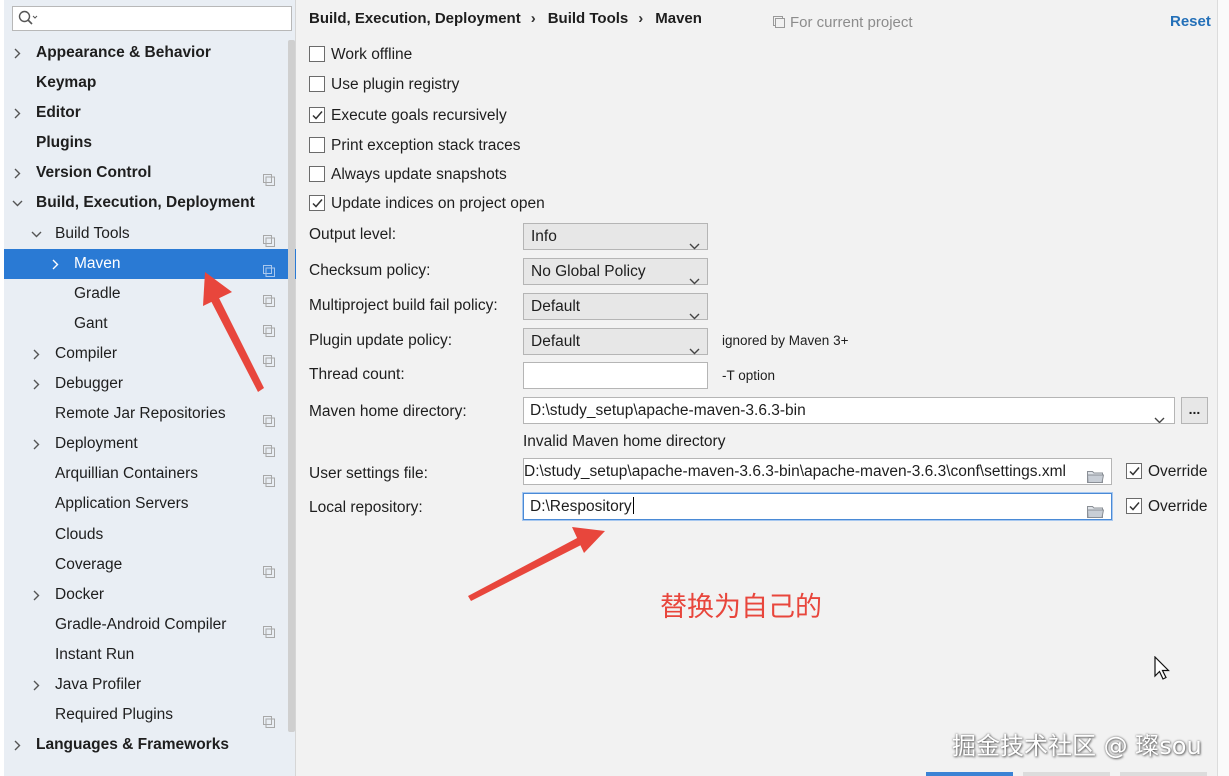 Image resolution: width=1229 pixels, height=776 pixels. Describe the element at coordinates (615, 375) in the screenshot. I see `thread-count-input` at that location.